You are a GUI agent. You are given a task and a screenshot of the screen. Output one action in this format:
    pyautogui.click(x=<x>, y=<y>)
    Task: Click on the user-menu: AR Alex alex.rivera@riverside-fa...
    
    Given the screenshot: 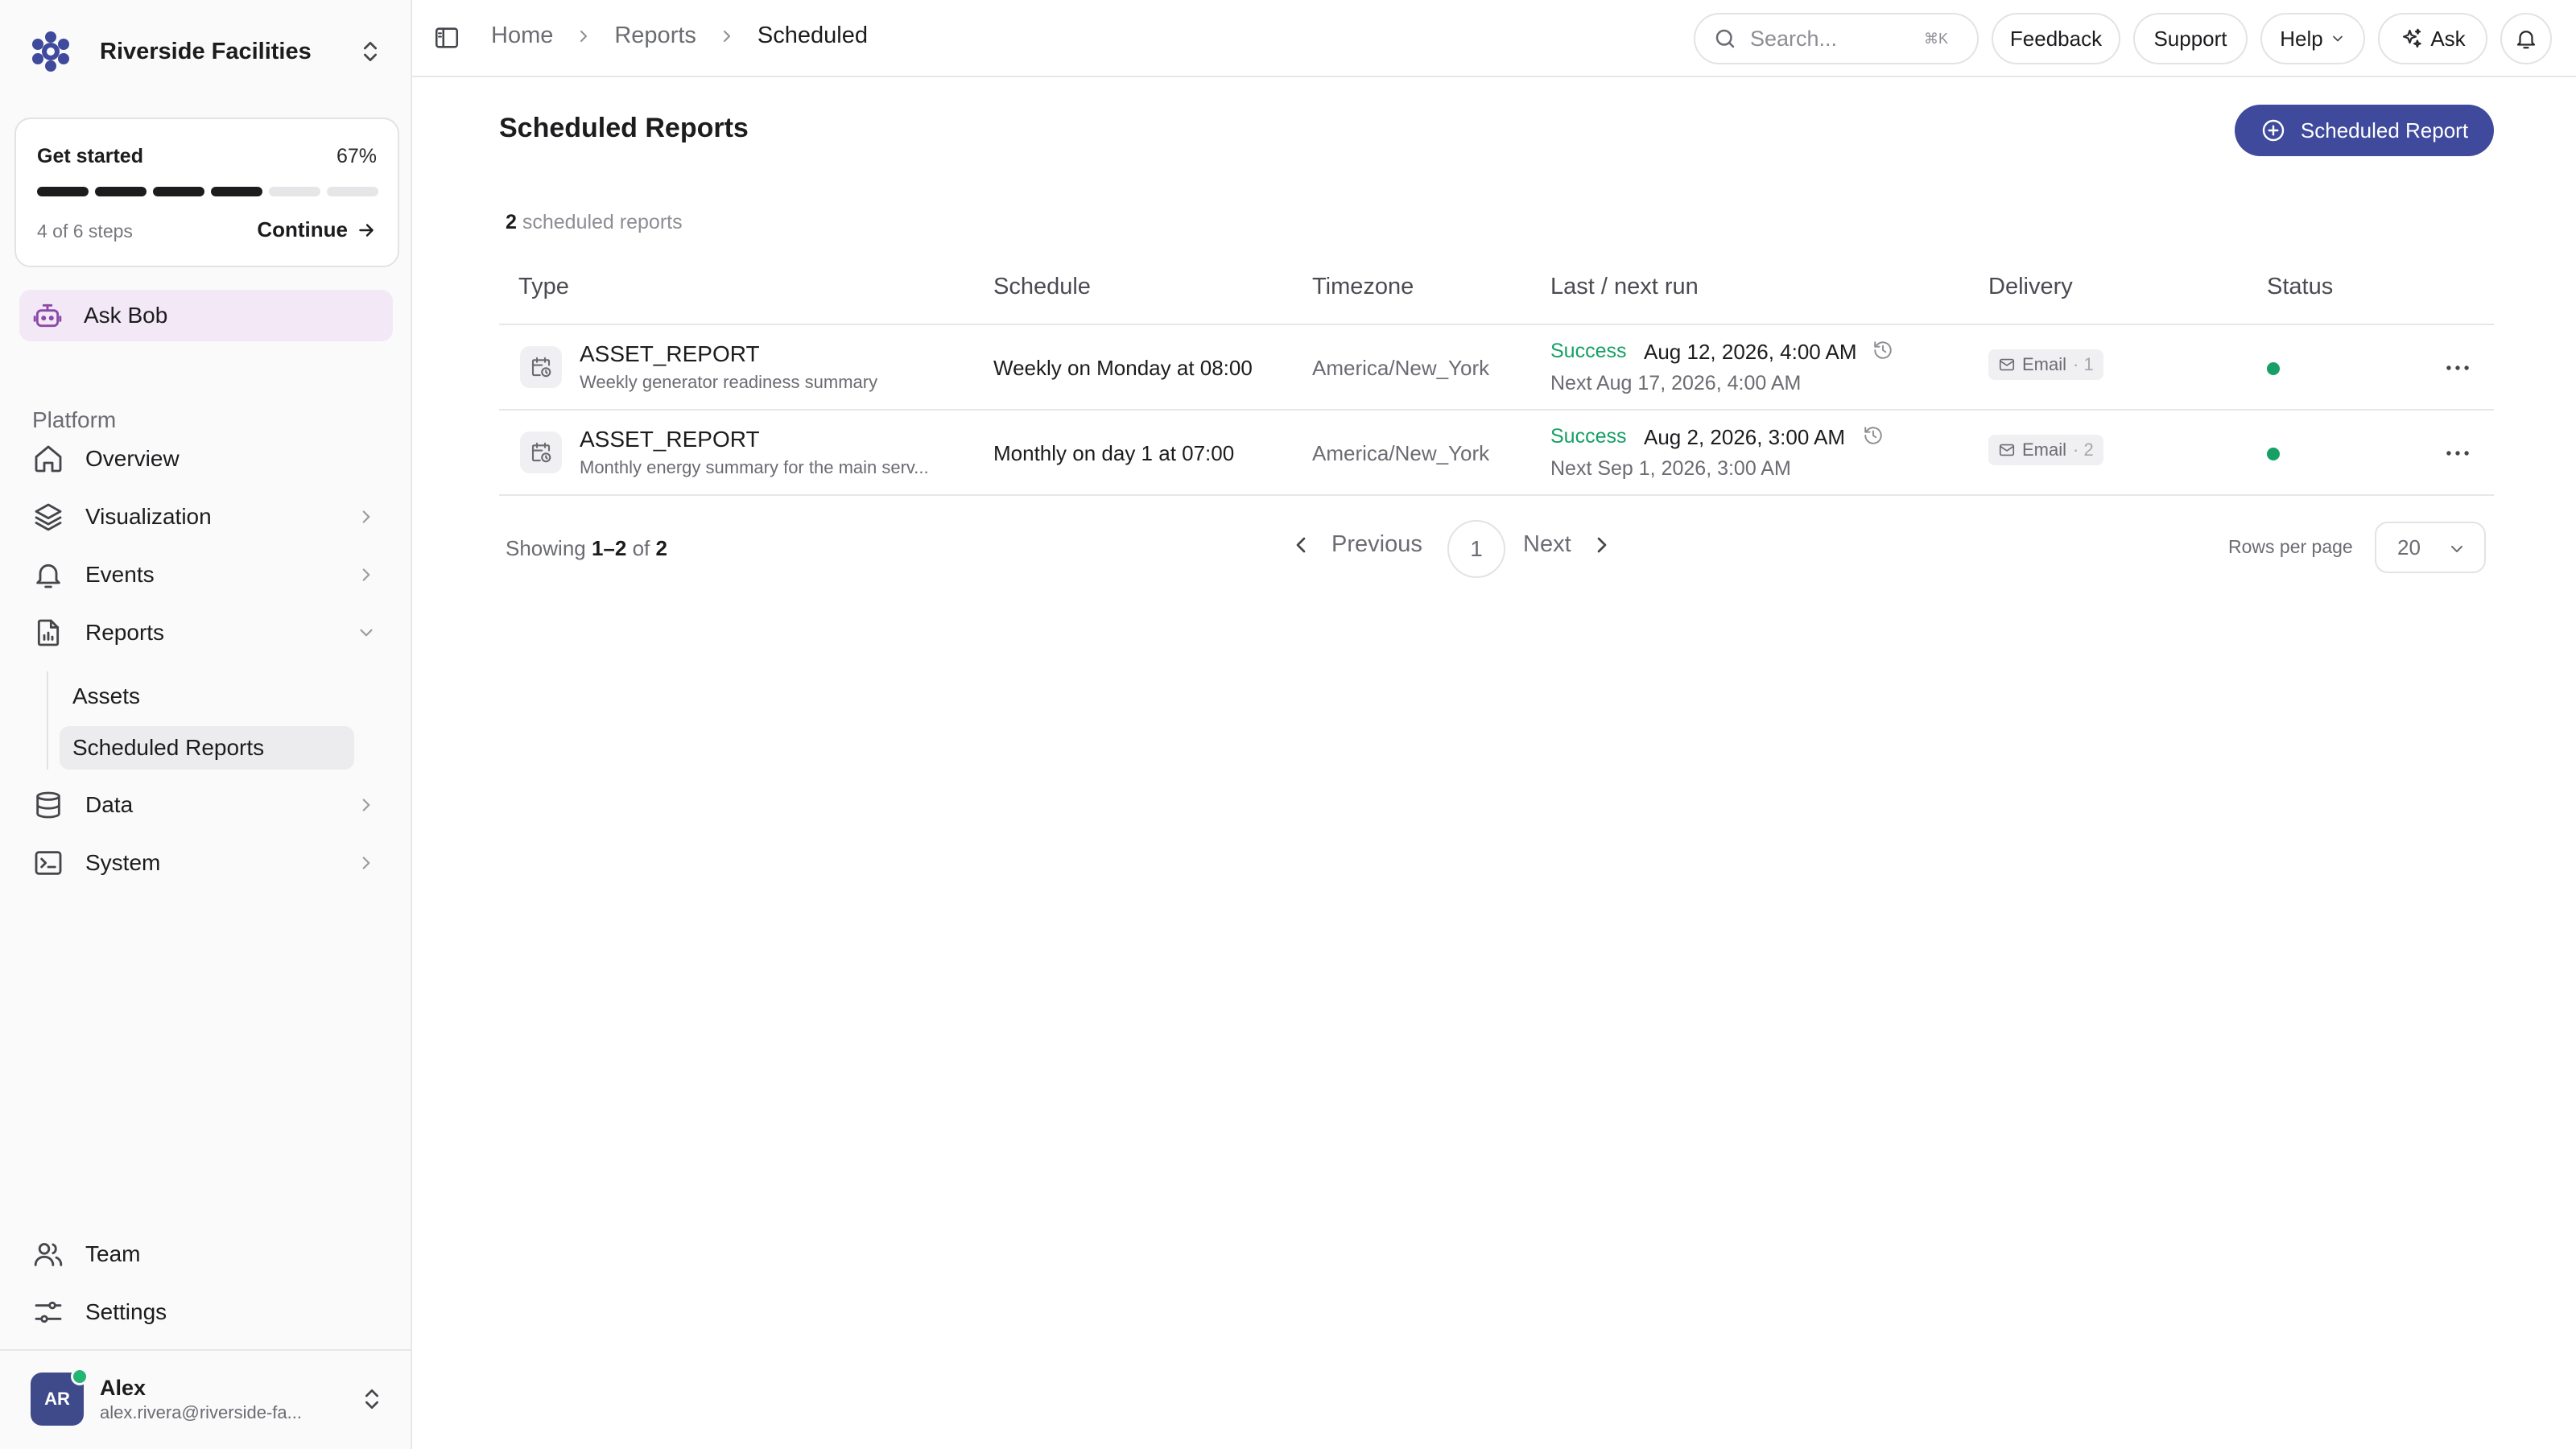 What is the action you would take?
    pyautogui.click(x=208, y=1398)
    